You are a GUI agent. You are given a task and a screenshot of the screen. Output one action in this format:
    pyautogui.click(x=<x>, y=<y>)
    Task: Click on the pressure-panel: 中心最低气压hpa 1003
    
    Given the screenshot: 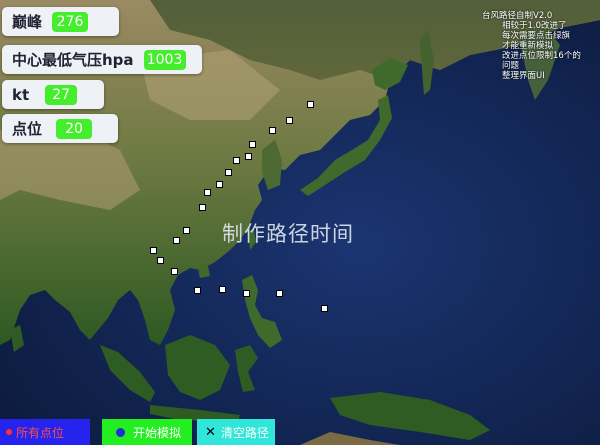 What is the action you would take?
    pyautogui.click(x=102, y=59)
    